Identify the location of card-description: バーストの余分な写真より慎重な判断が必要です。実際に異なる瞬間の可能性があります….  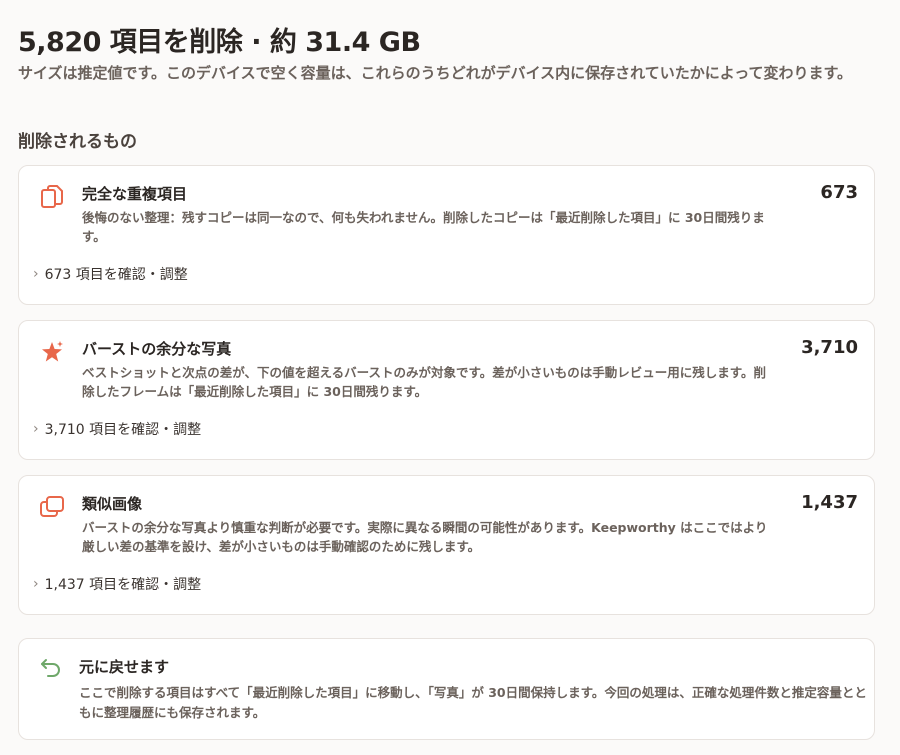
(425, 537).